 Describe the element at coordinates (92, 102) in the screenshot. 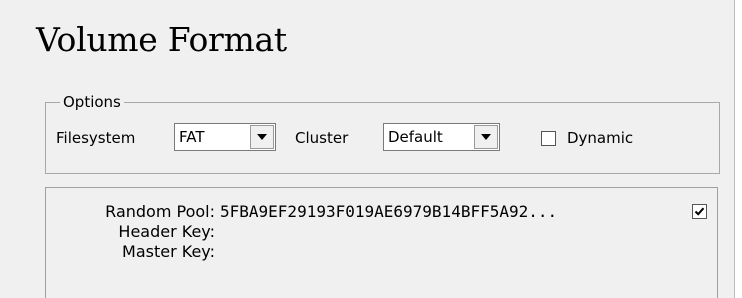

I see `options-legend: Options` at that location.